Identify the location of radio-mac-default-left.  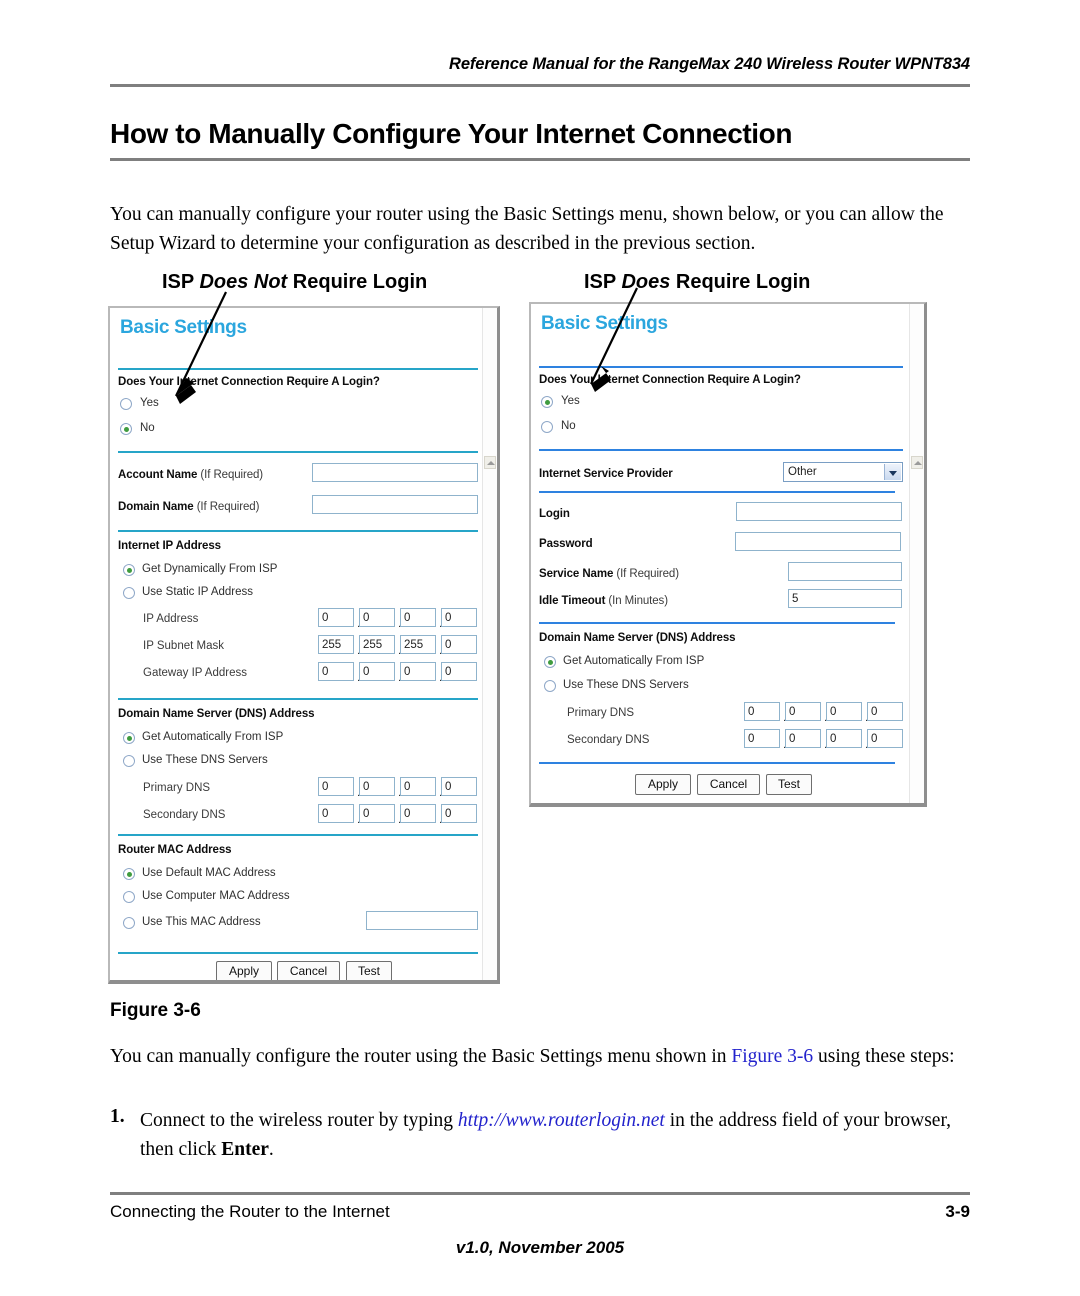
(129, 874).